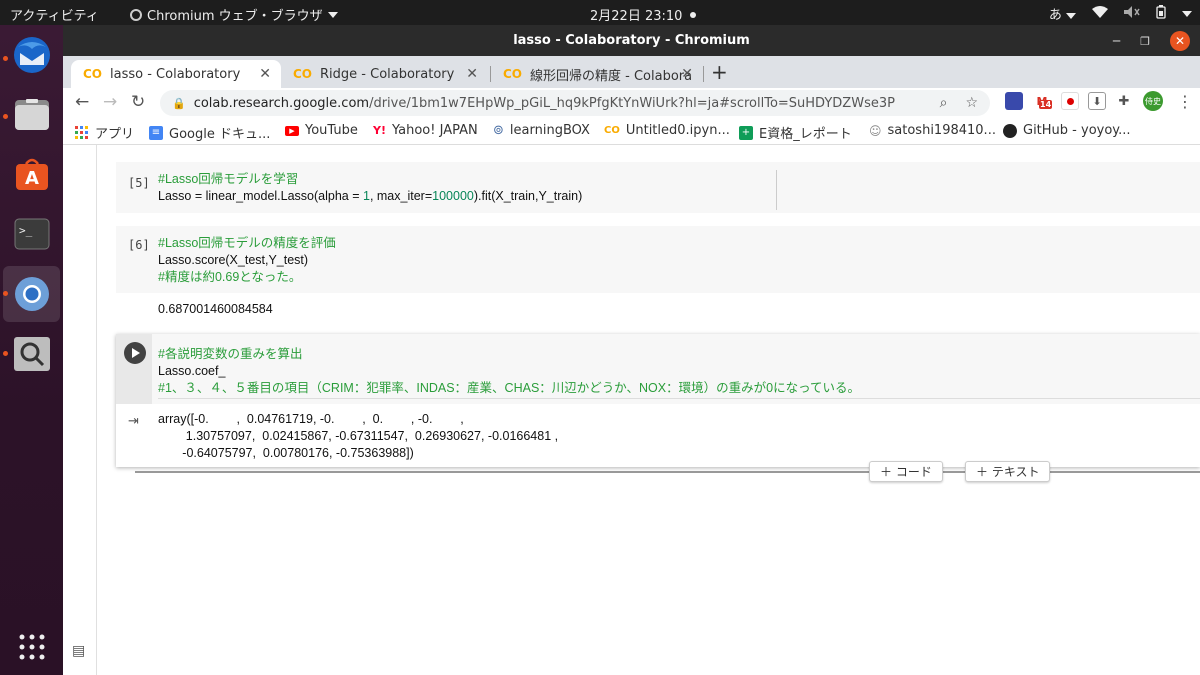 The image size is (1200, 675). I want to click on ime-indicator: あ, so click(1062, 13).